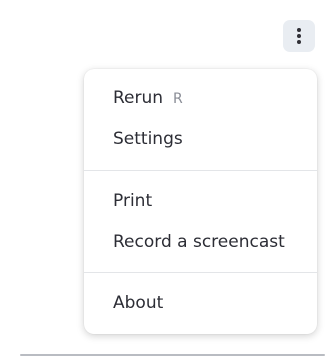  I want to click on keyboard-shortcut: R, so click(178, 99).